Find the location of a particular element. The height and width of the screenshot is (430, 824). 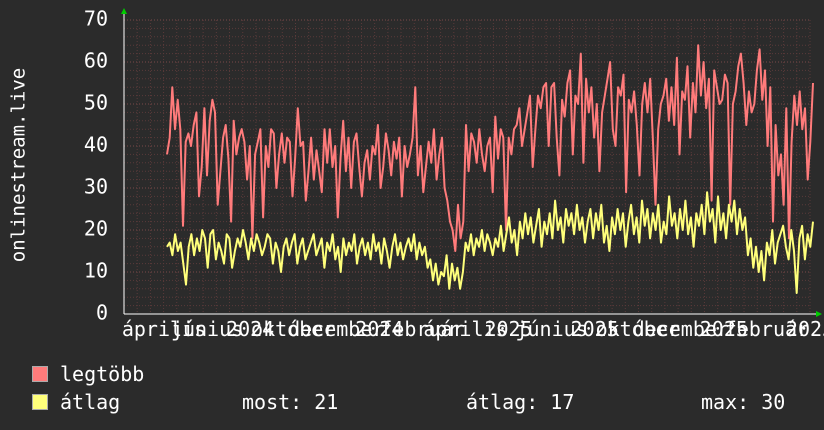

y-tick-label: 20 is located at coordinates (96, 229).